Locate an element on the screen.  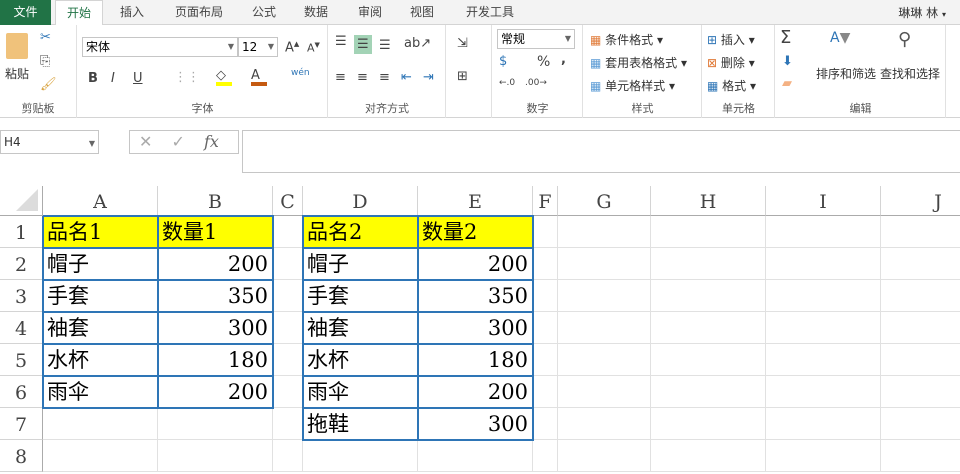
cell-I3 is located at coordinates (823, 296).